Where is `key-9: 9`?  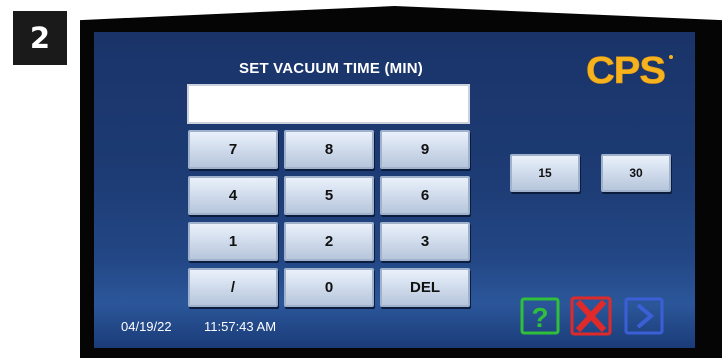
key-9: 9 is located at coordinates (425, 149).